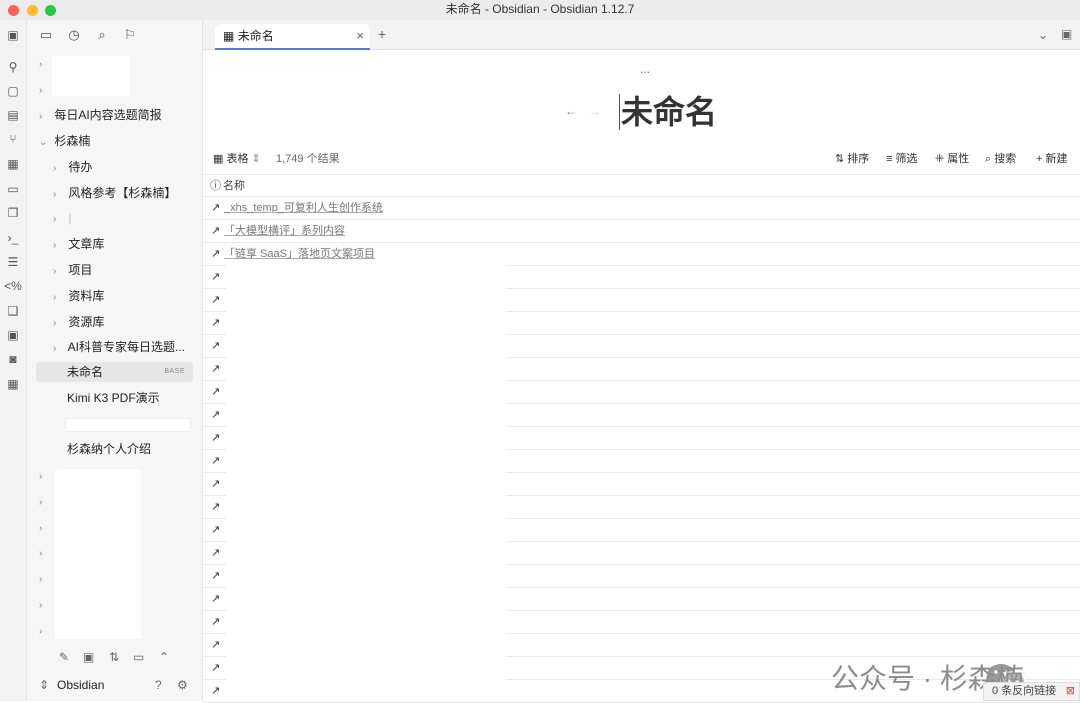 This screenshot has height=703, width=1080. Describe the element at coordinates (299, 254) in the screenshot. I see `row-link: 「链享 SaaS」落地页文案项目` at that location.